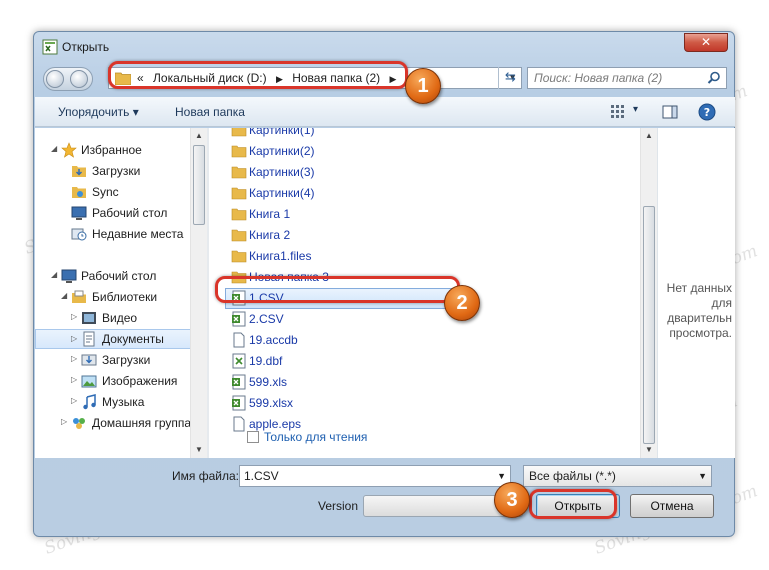 The height and width of the screenshot is (570, 769). I want to click on readonly-checkbox, so click(253, 437).